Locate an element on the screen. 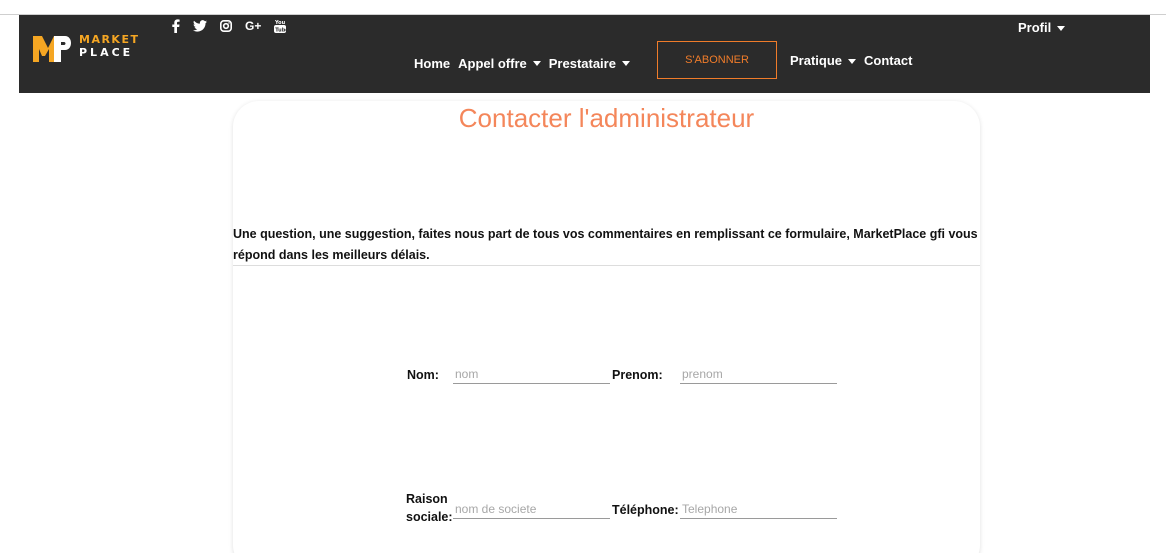 The height and width of the screenshot is (553, 1166). prenom-label: Prenom: is located at coordinates (637, 375).